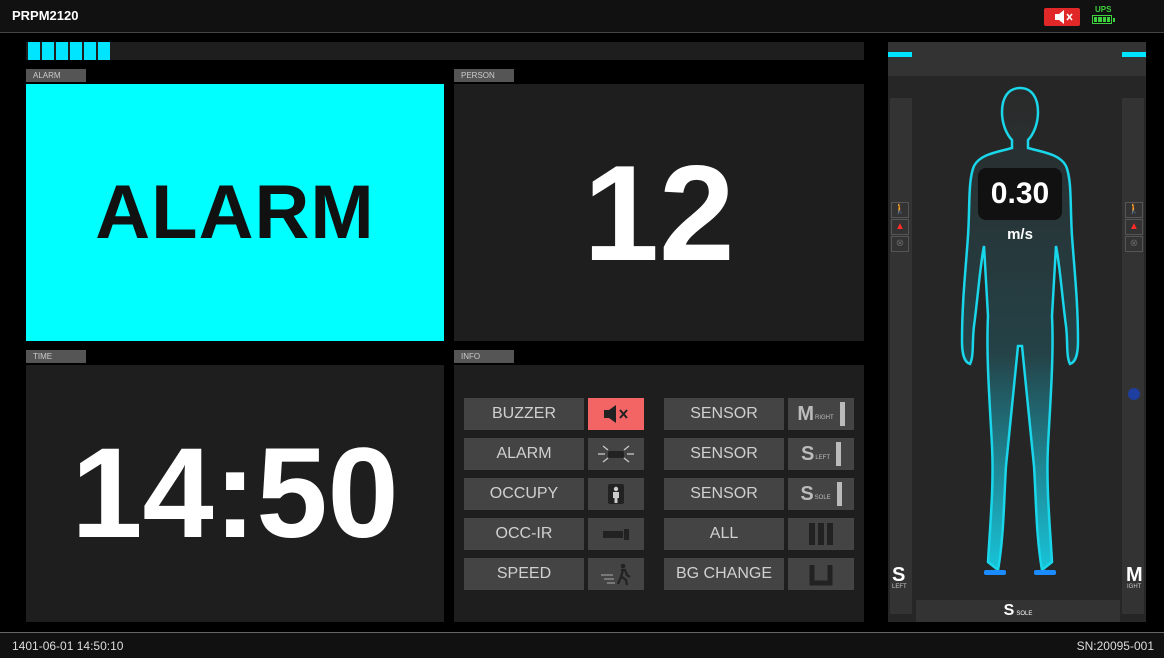 The width and height of the screenshot is (1164, 658). I want to click on speed-display: 0.30, so click(1020, 194).